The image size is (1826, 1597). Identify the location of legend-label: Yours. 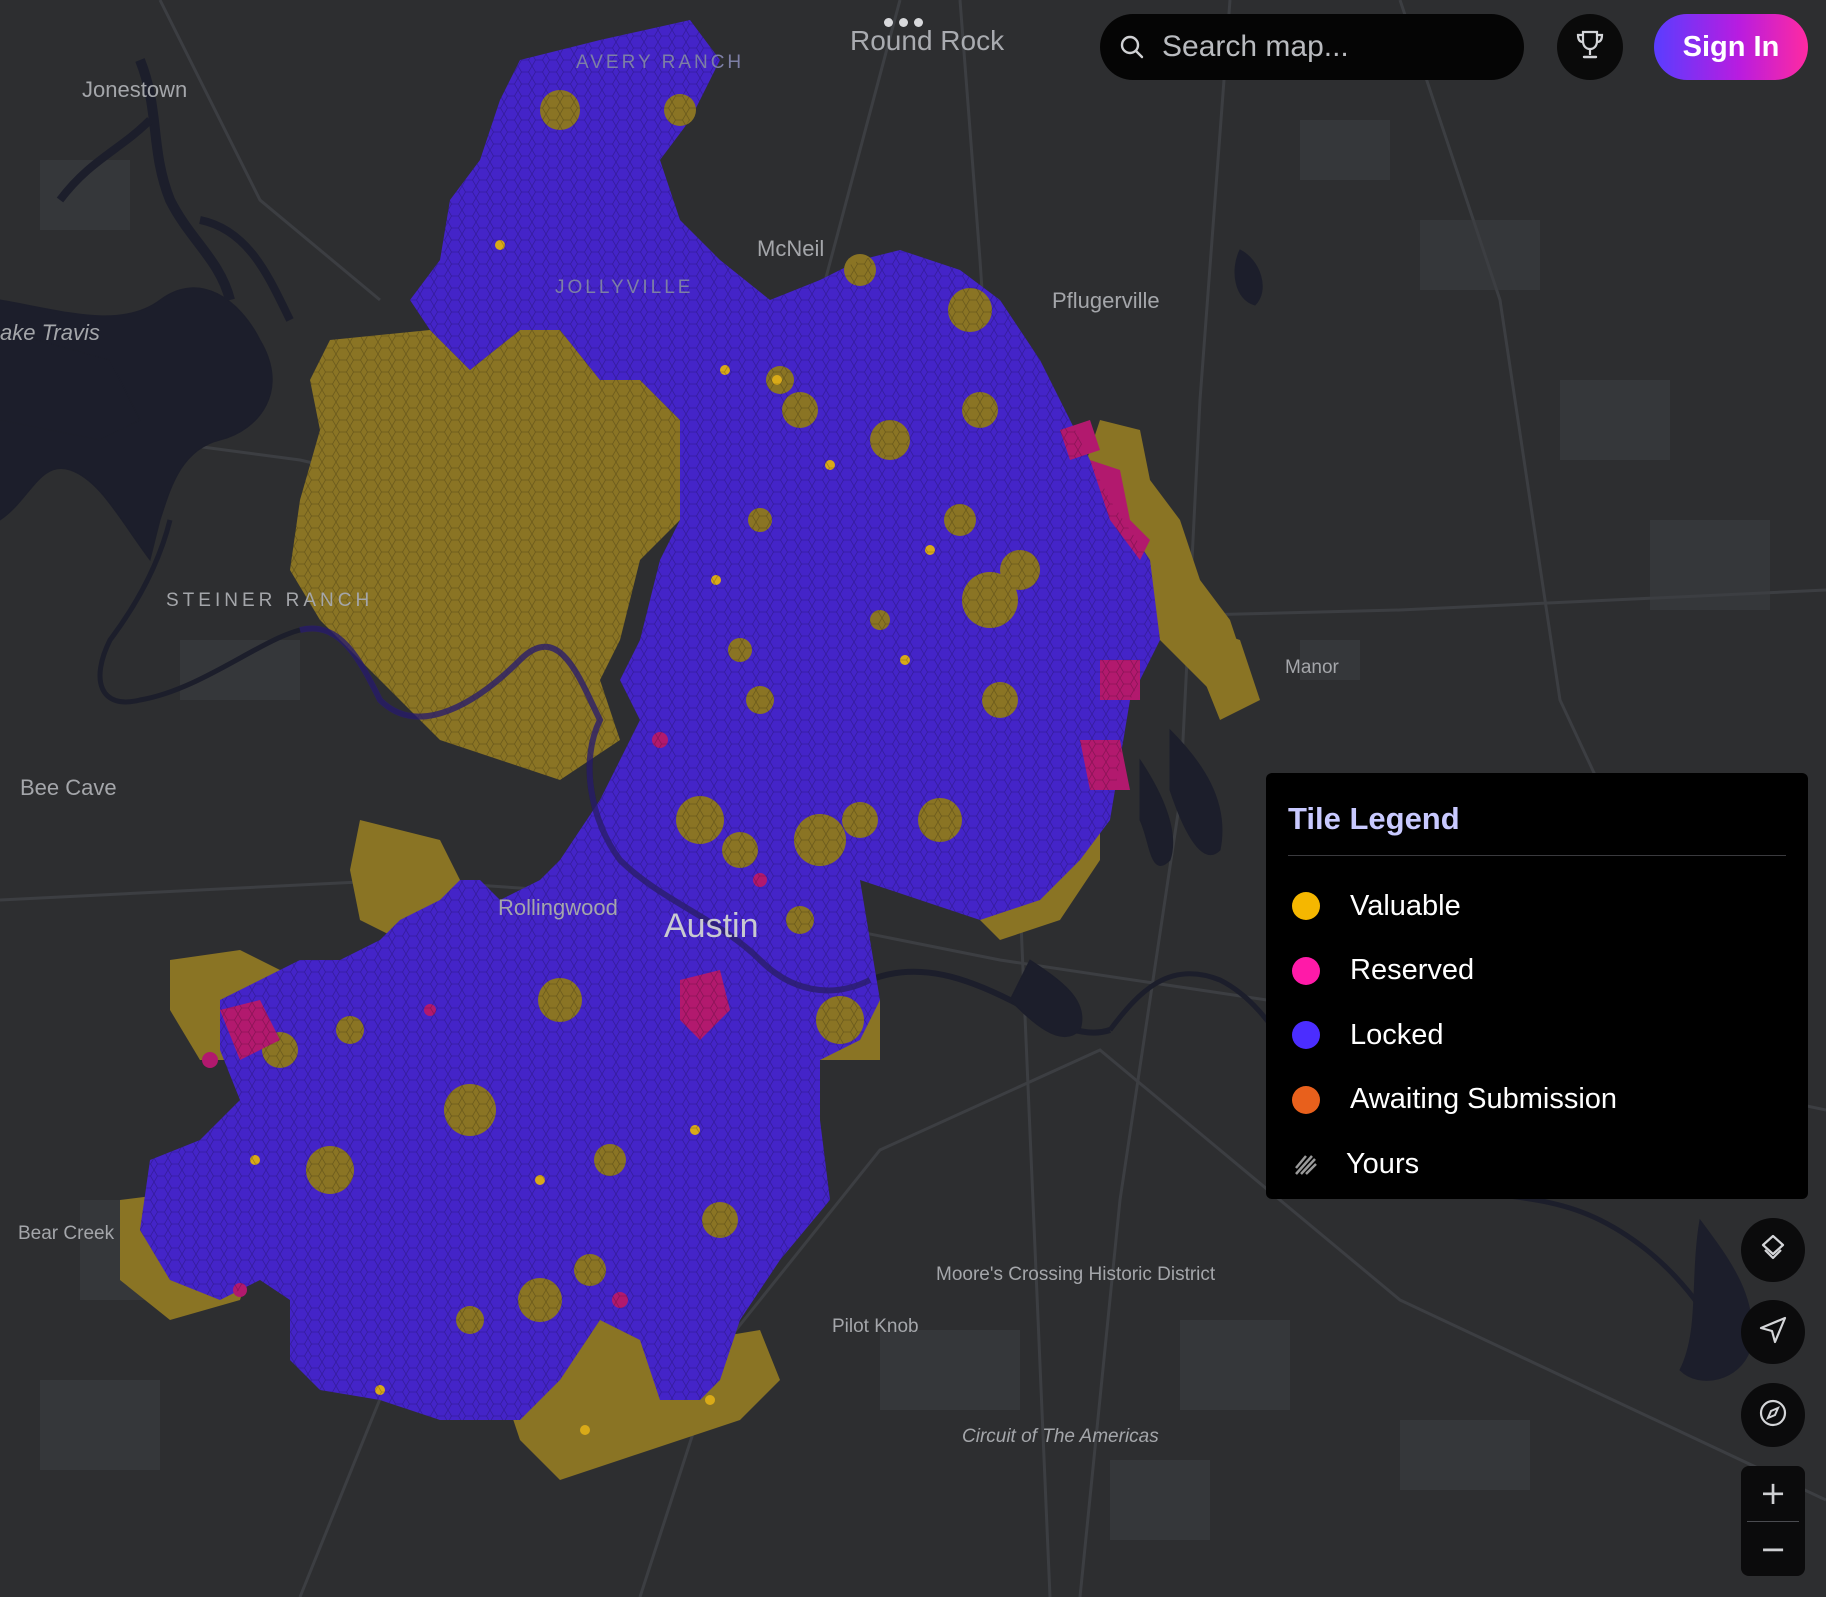
(1383, 1163).